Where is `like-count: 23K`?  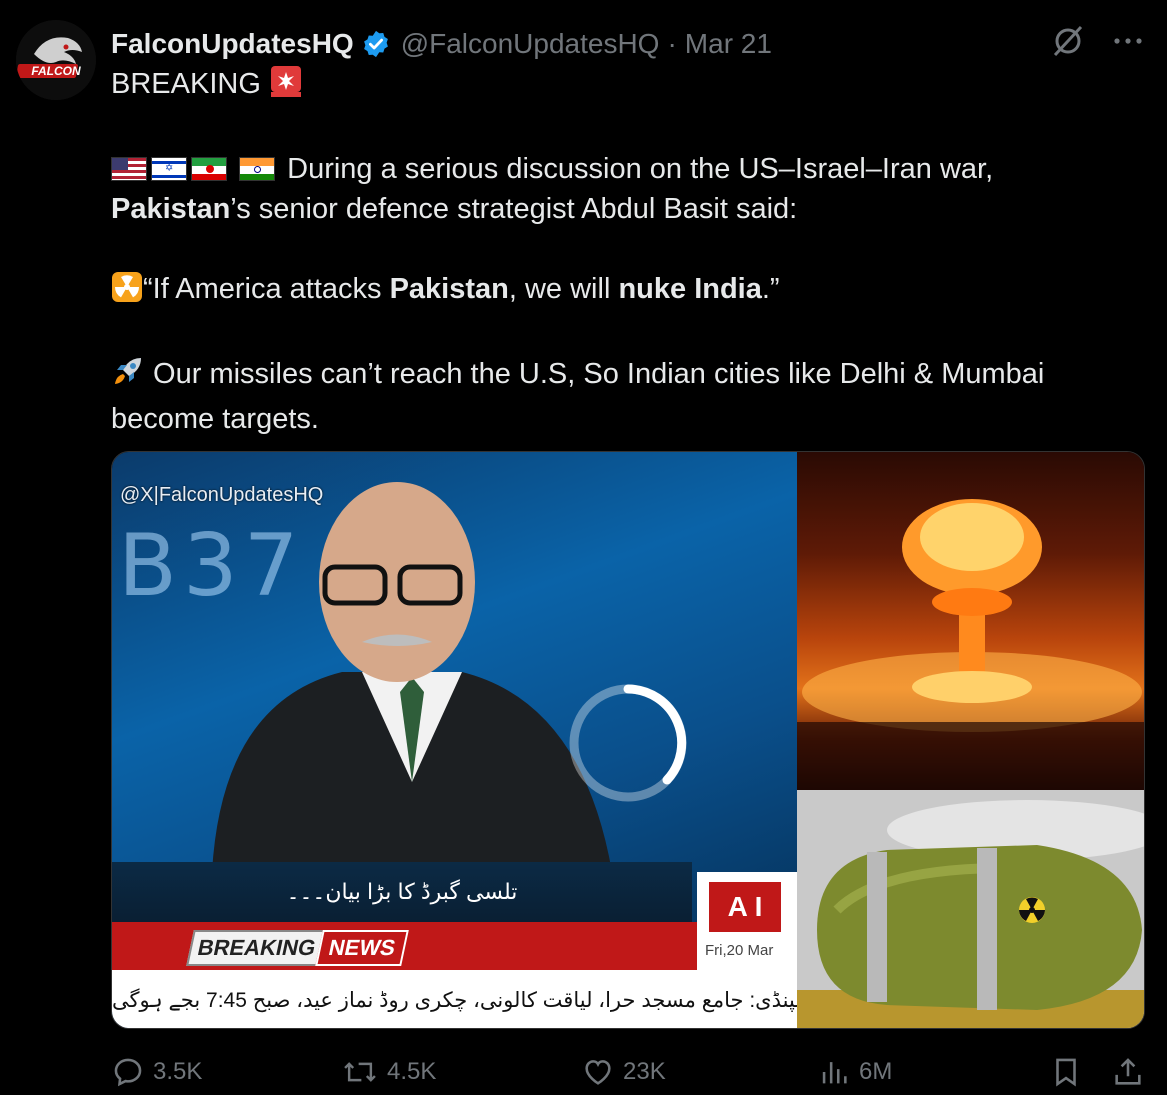
like-count: 23K is located at coordinates (644, 1071).